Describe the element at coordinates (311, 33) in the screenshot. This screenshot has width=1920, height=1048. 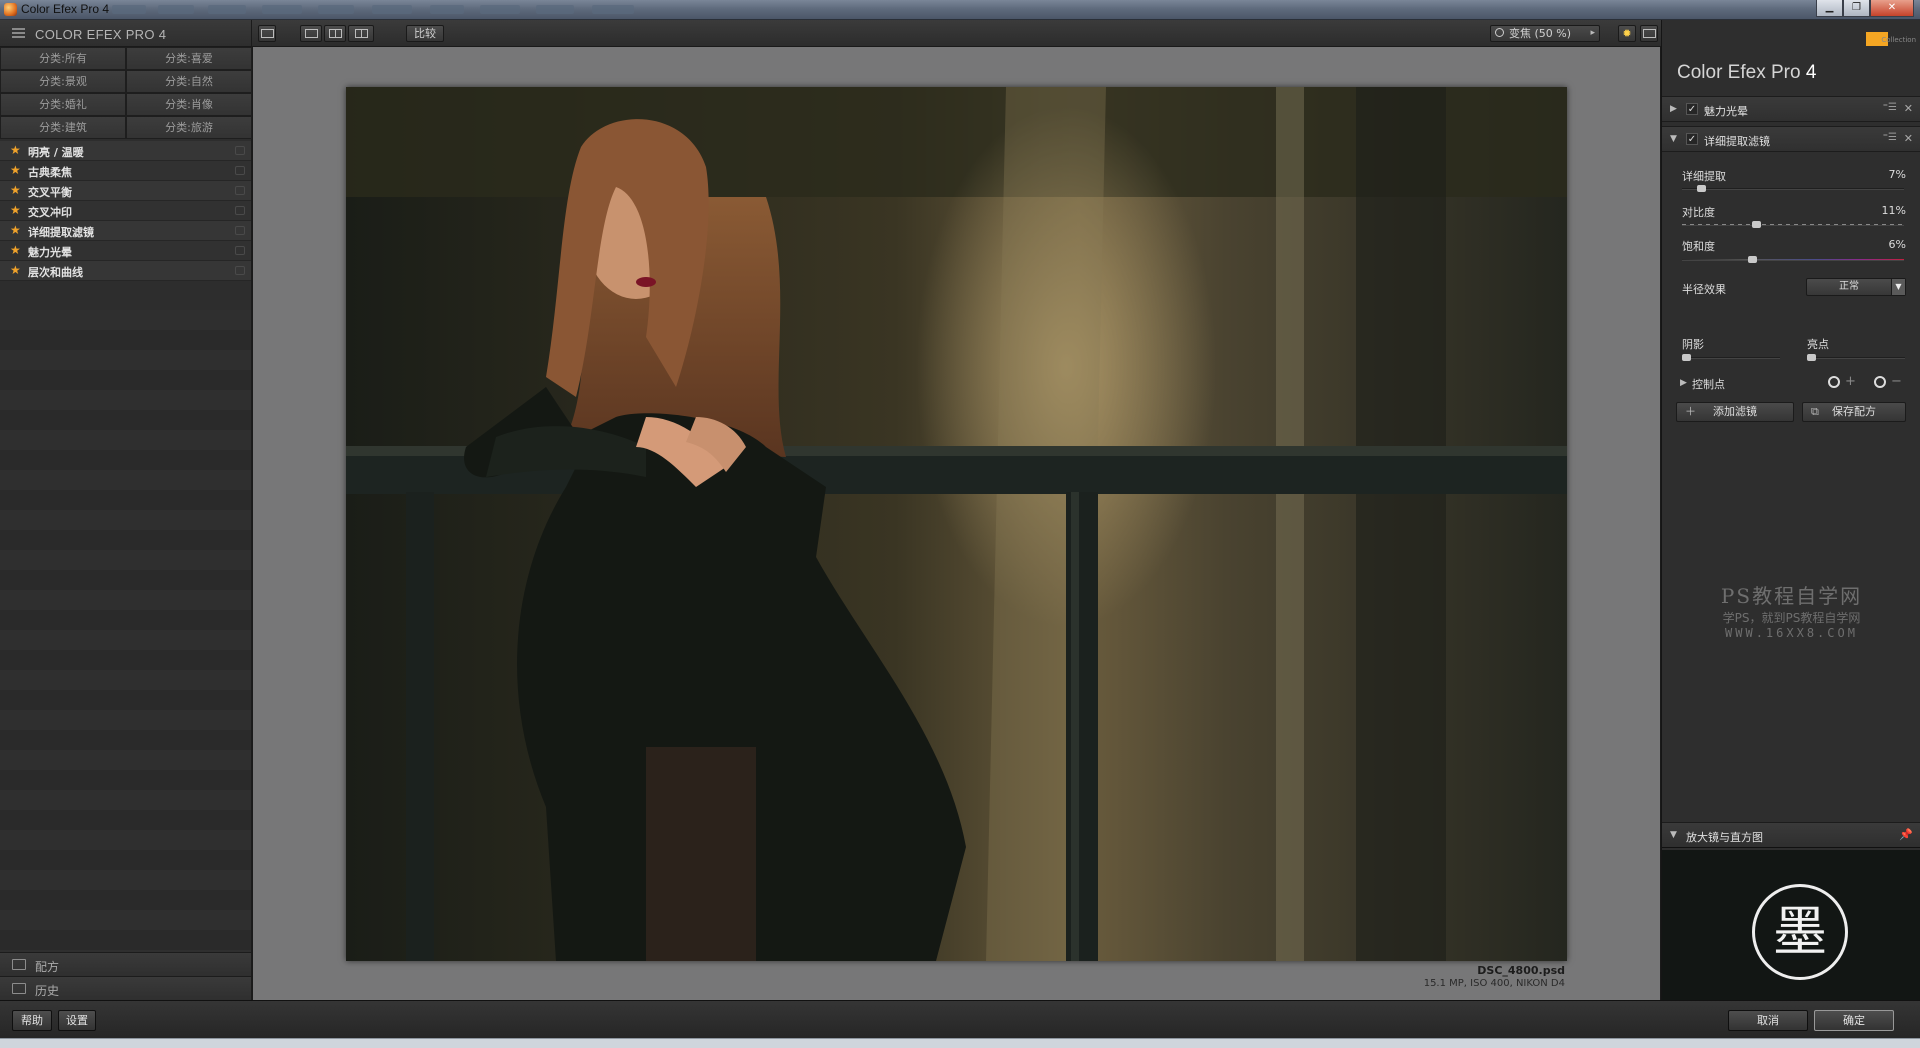
I see `single-view-button` at that location.